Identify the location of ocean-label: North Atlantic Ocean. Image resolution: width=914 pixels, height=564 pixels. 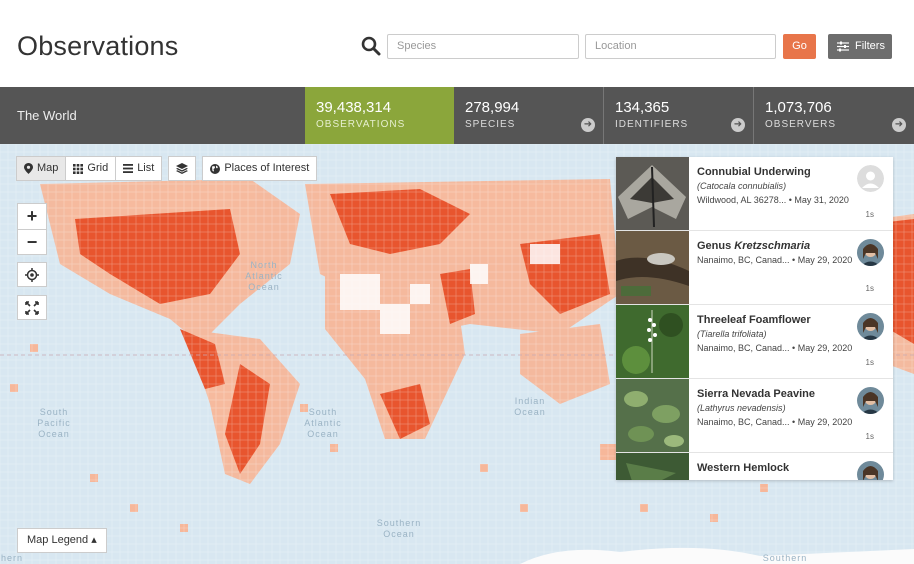
(264, 276).